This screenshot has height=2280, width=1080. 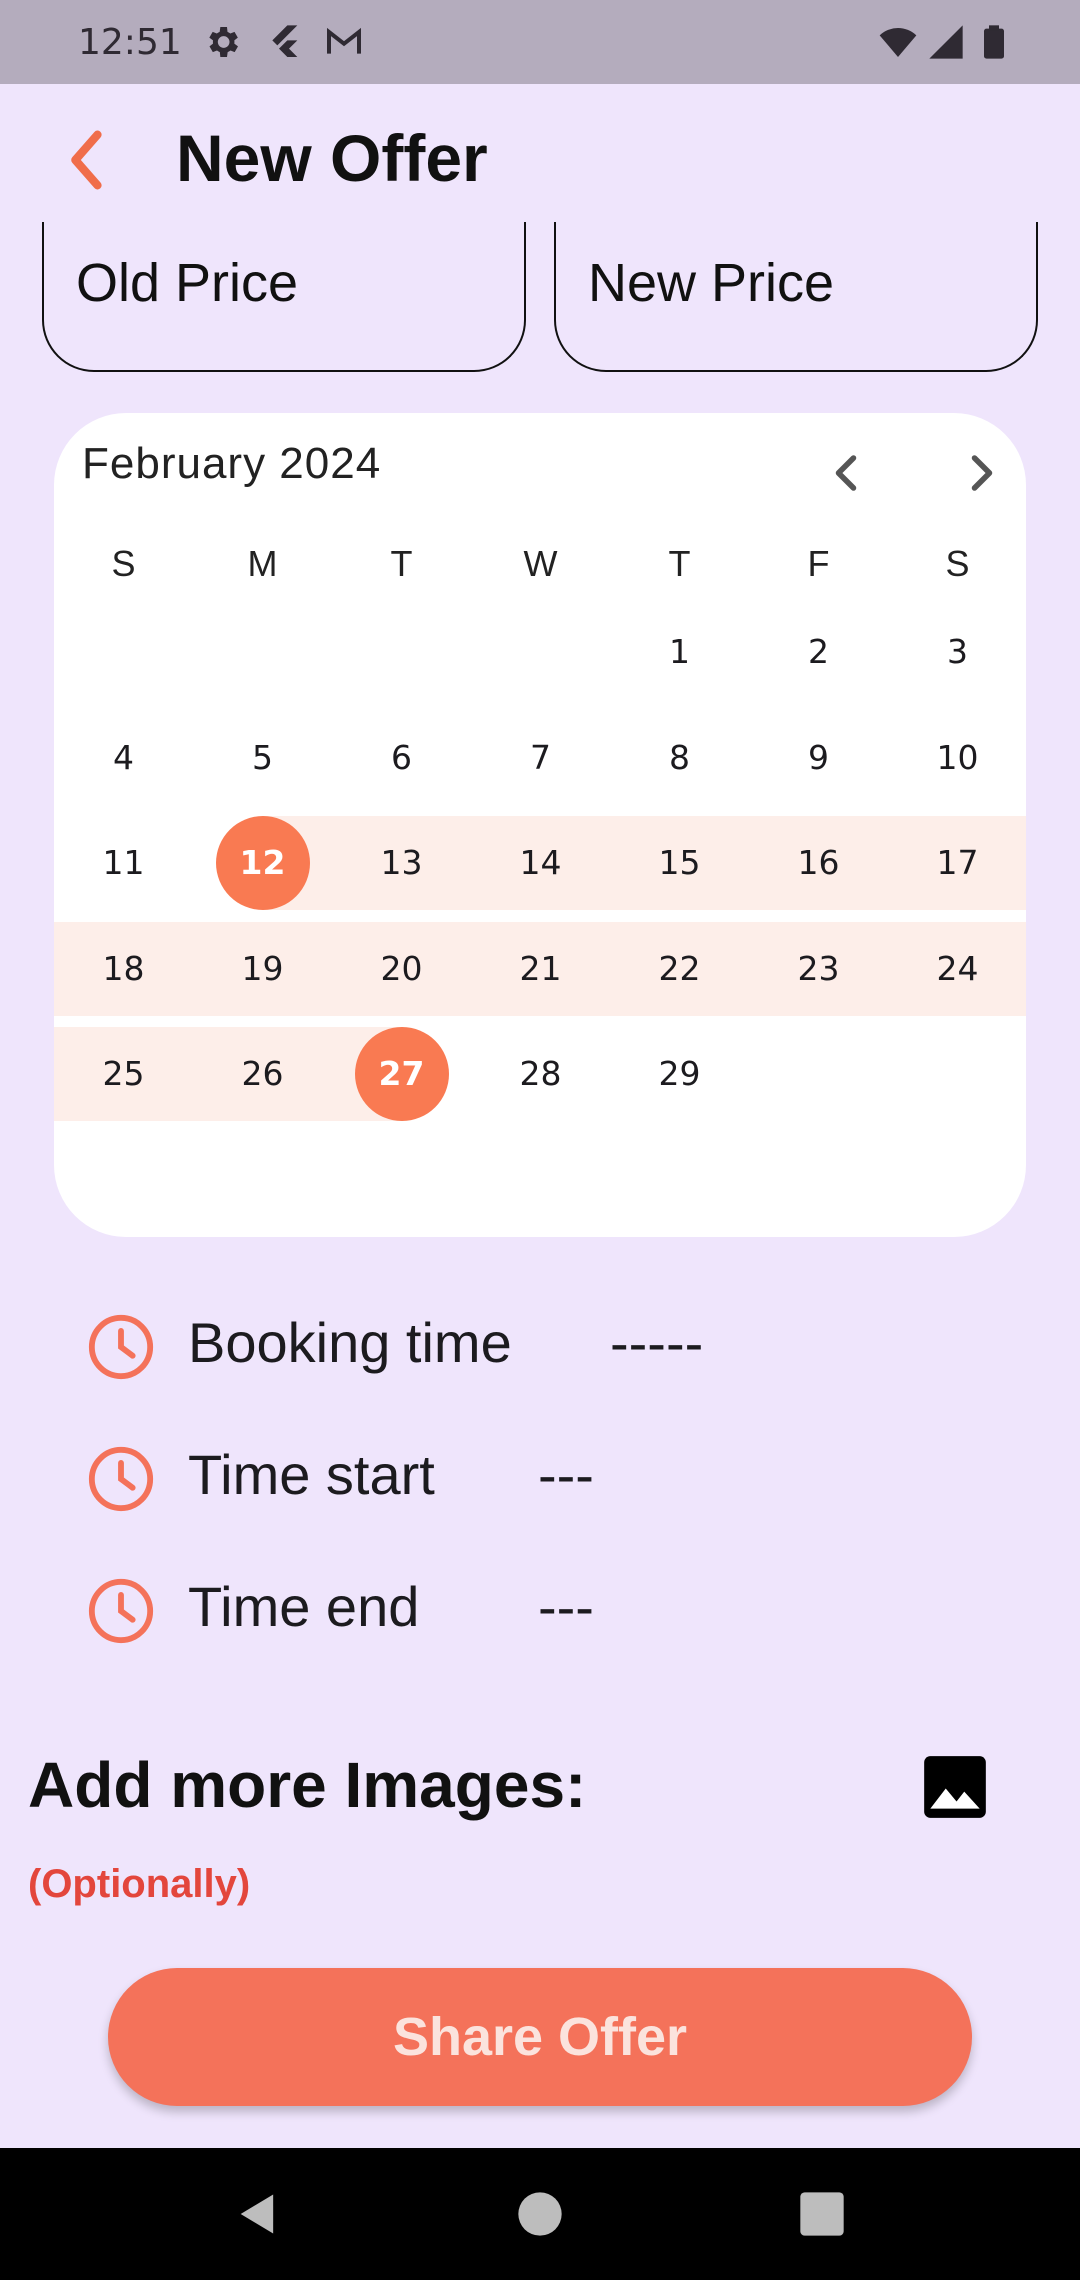 What do you see at coordinates (350, 1342) in the screenshot?
I see `booking-time-label: Booking time` at bounding box center [350, 1342].